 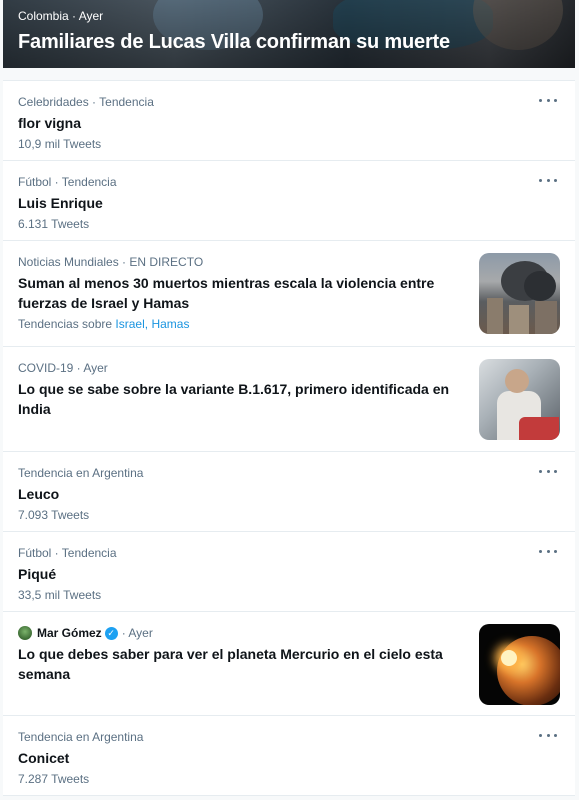 I want to click on trend-title: Leuco, so click(x=39, y=494).